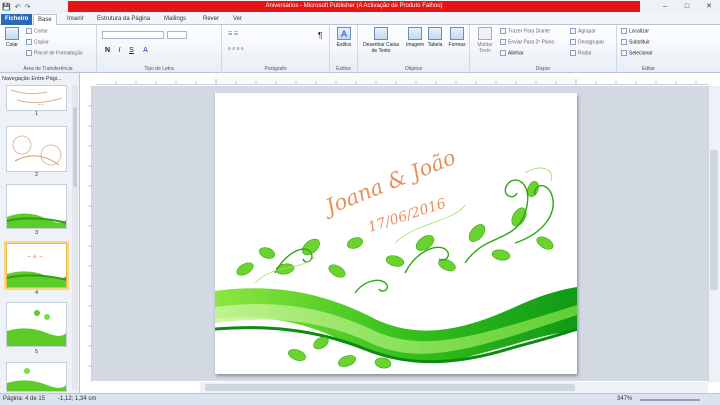 Image resolution: width=720 pixels, height=405 pixels. Describe the element at coordinates (29, 31) in the screenshot. I see `scissors-icon` at that location.